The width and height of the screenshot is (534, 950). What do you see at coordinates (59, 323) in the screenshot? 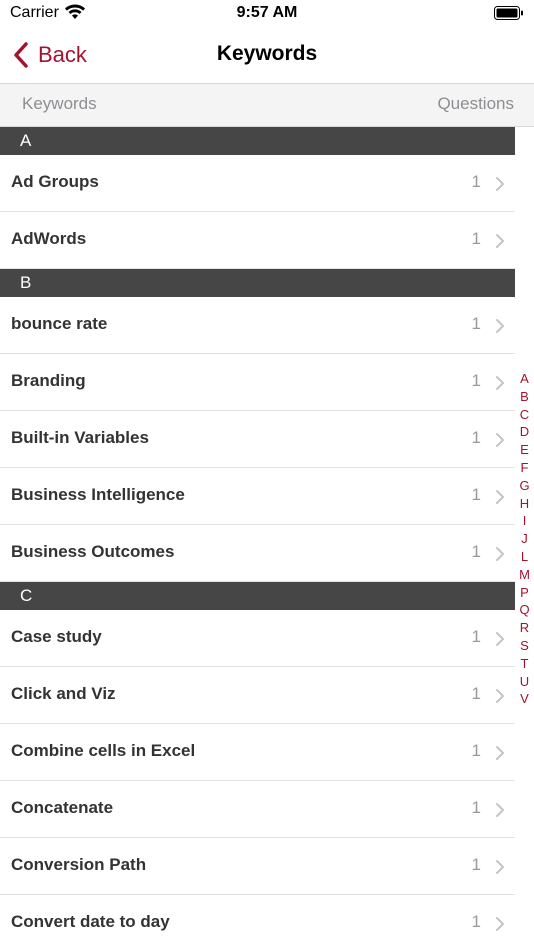
I see `keyword-label: bounce rate` at bounding box center [59, 323].